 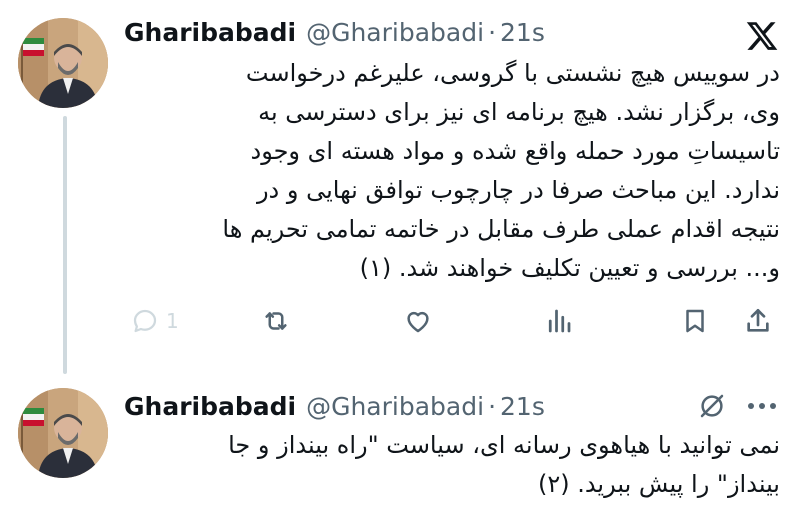 What do you see at coordinates (658, 484) in the screenshot?
I see `tweet-text-line: بینداز" را پیش ببرید. (۲)` at bounding box center [658, 484].